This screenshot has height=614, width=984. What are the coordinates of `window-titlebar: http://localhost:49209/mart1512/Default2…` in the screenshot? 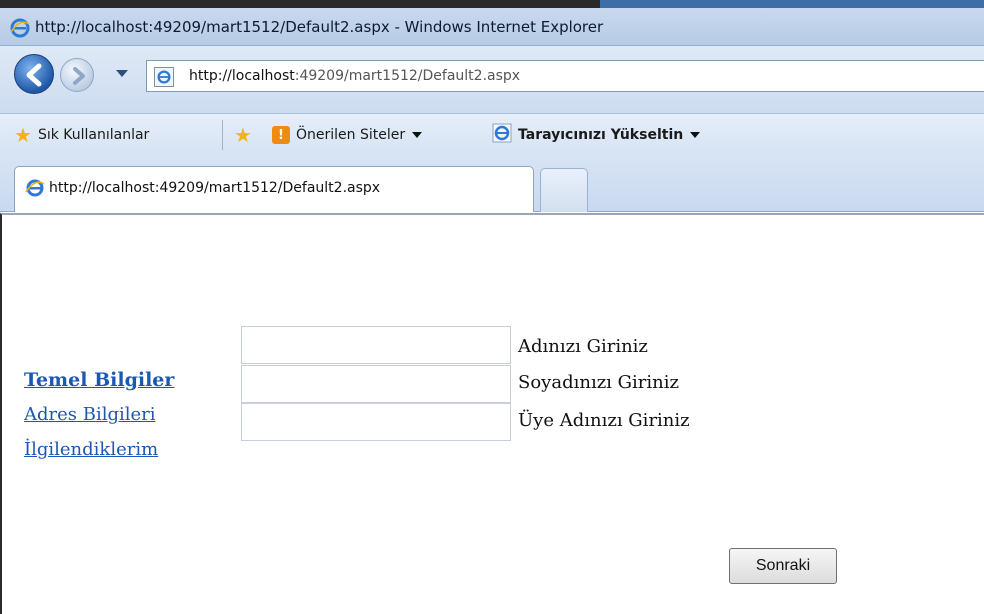 It's located at (492, 27).